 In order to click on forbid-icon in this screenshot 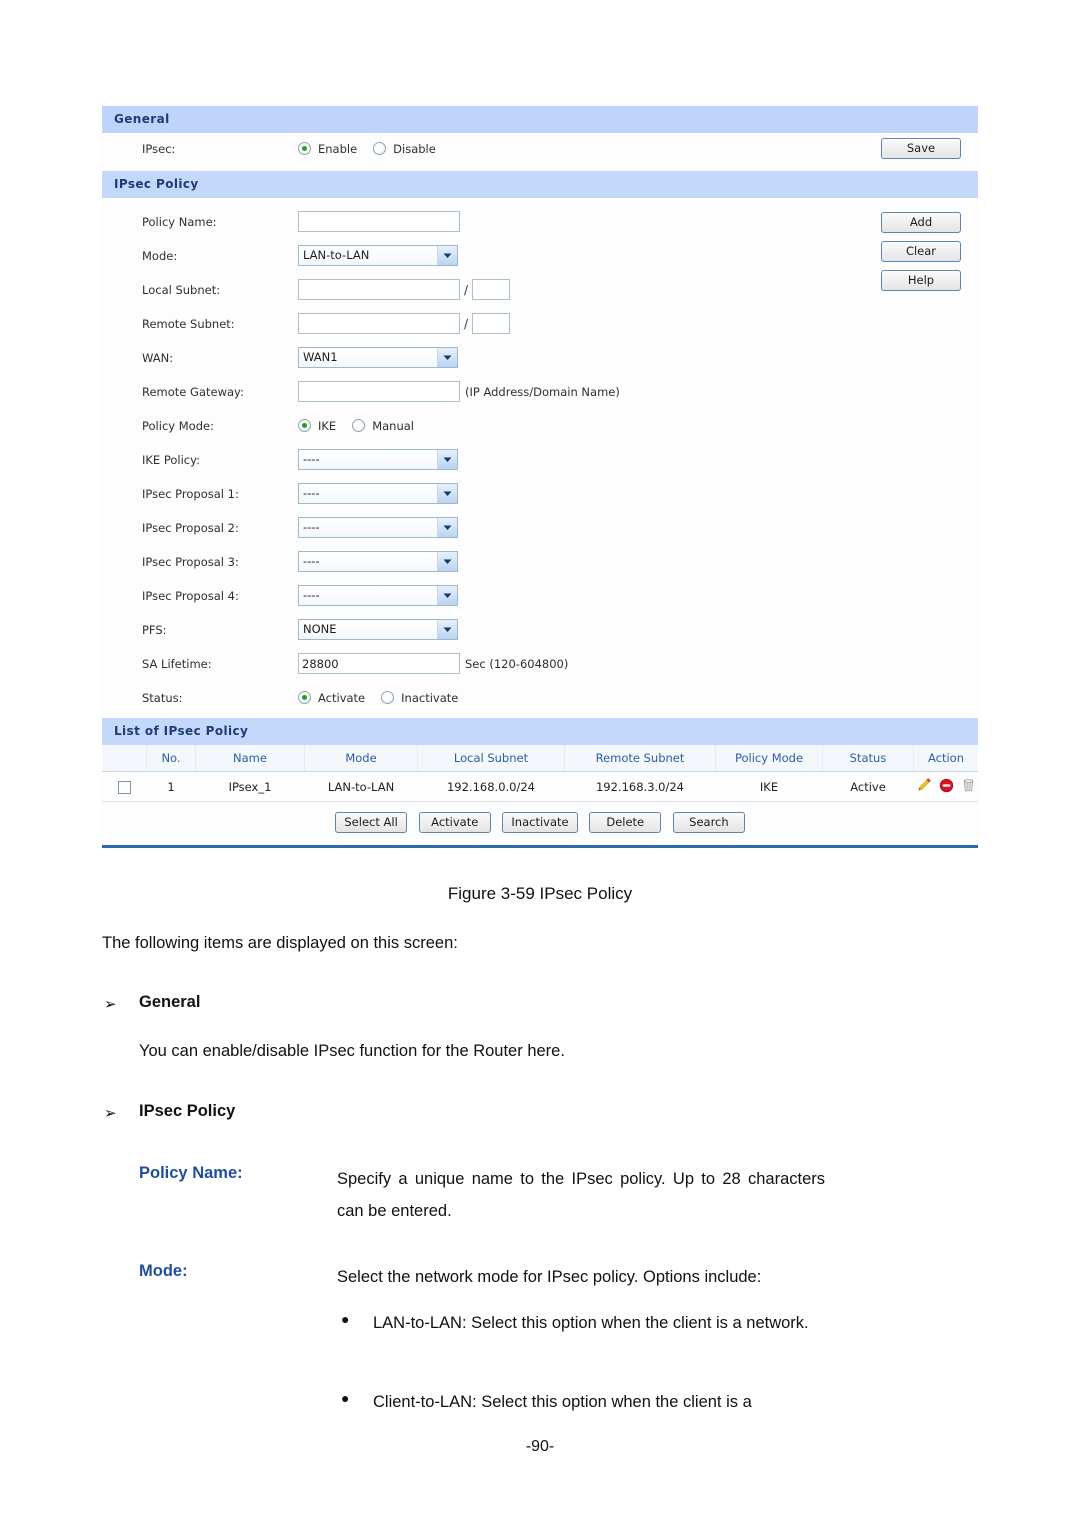, I will do `click(946, 787)`.